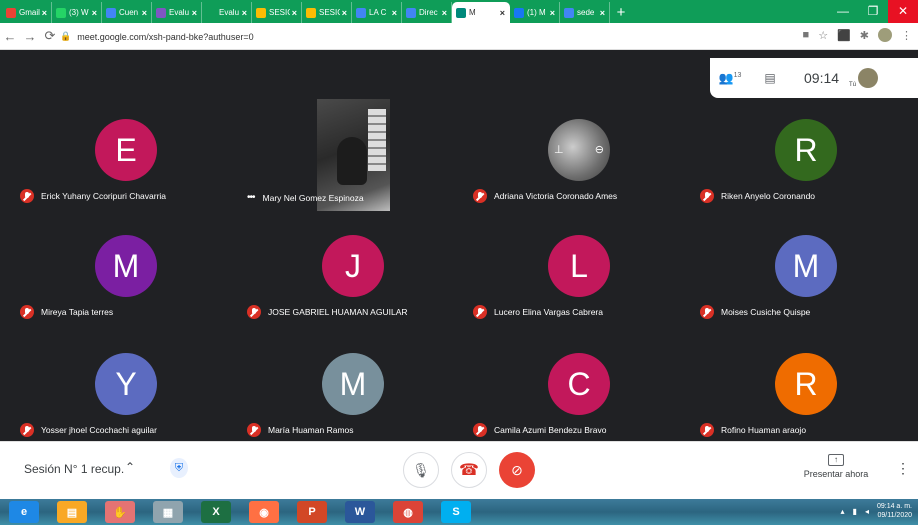 Image resolution: width=918 pixels, height=525 pixels. I want to click on bookmark-star-icon: ☆, so click(823, 35).